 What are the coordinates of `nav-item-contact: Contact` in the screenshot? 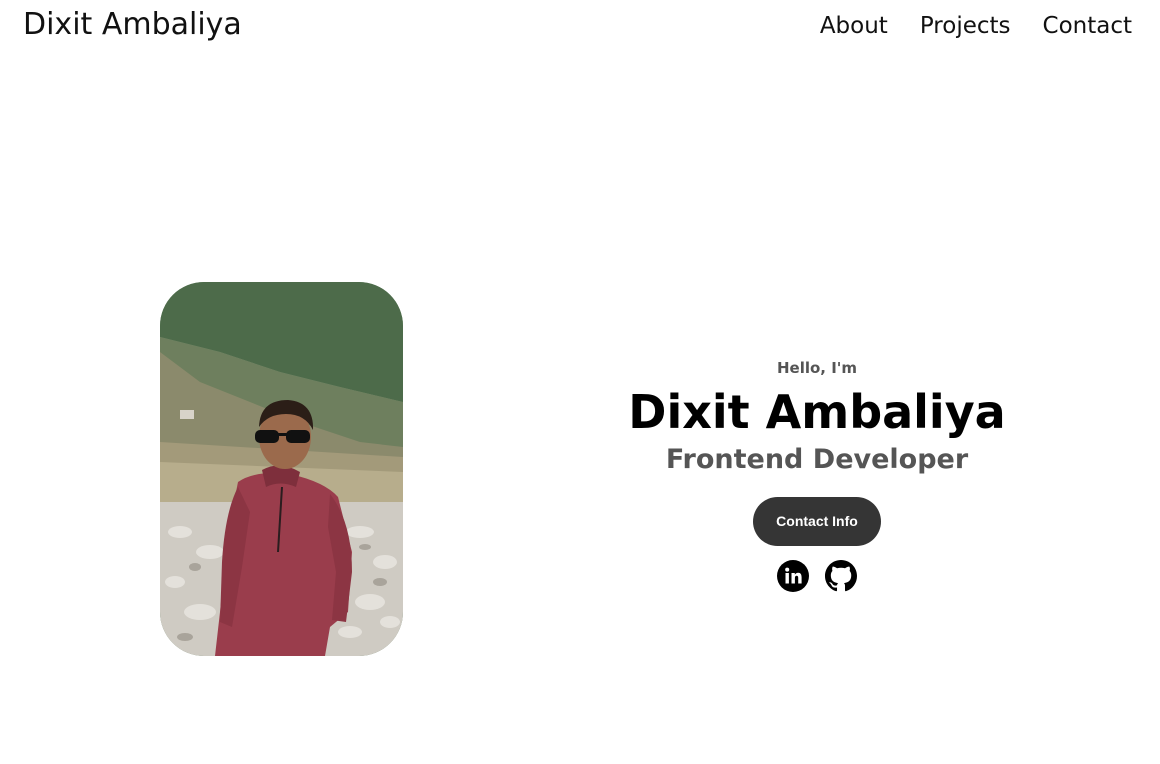 It's located at (1087, 26).